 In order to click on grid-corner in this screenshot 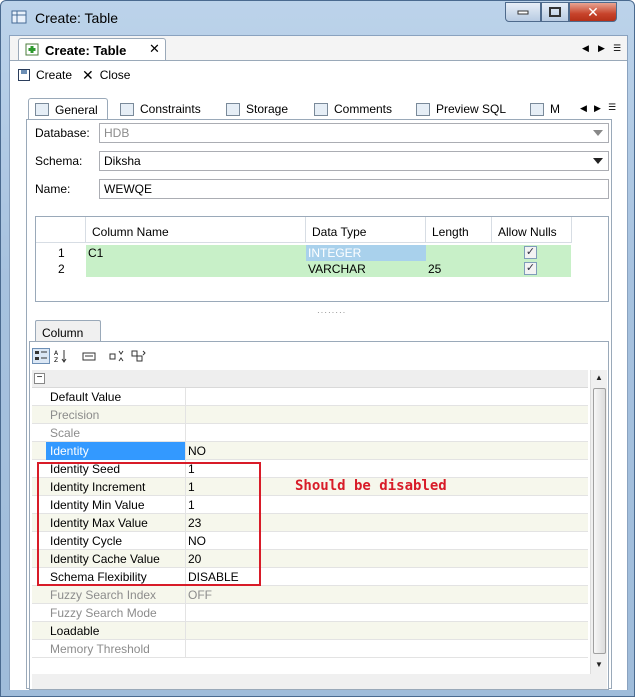, I will do `click(61, 230)`.